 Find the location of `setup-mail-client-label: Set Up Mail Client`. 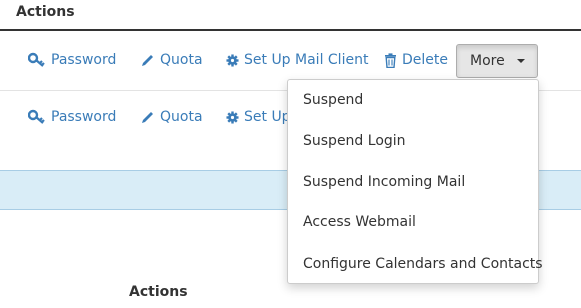

setup-mail-client-label: Set Up Mail Client is located at coordinates (306, 60).